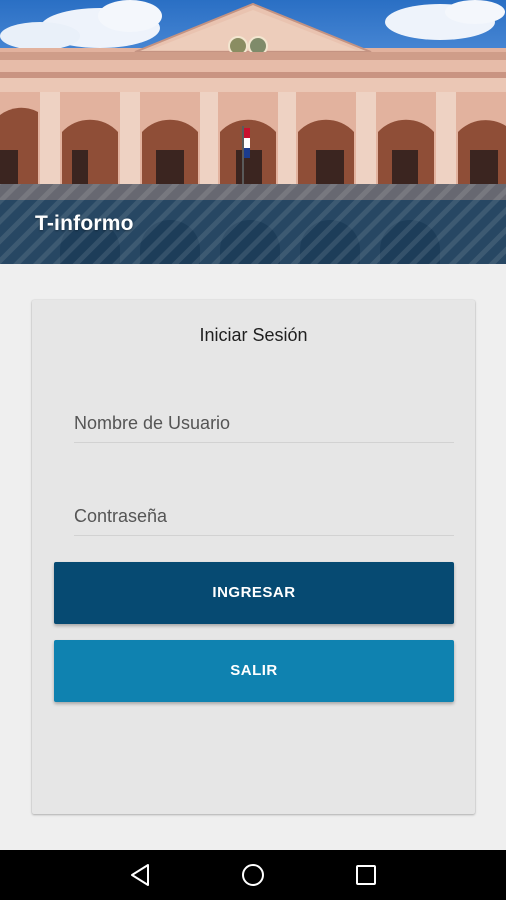 The image size is (506, 900). I want to click on username-field, so click(264, 422).